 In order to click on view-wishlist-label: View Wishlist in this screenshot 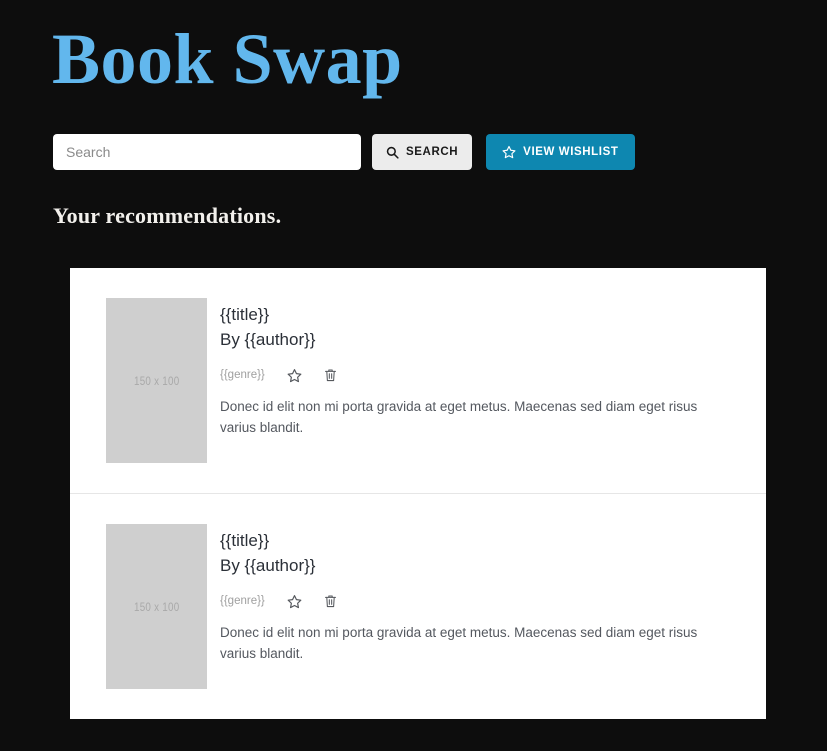, I will do `click(571, 152)`.